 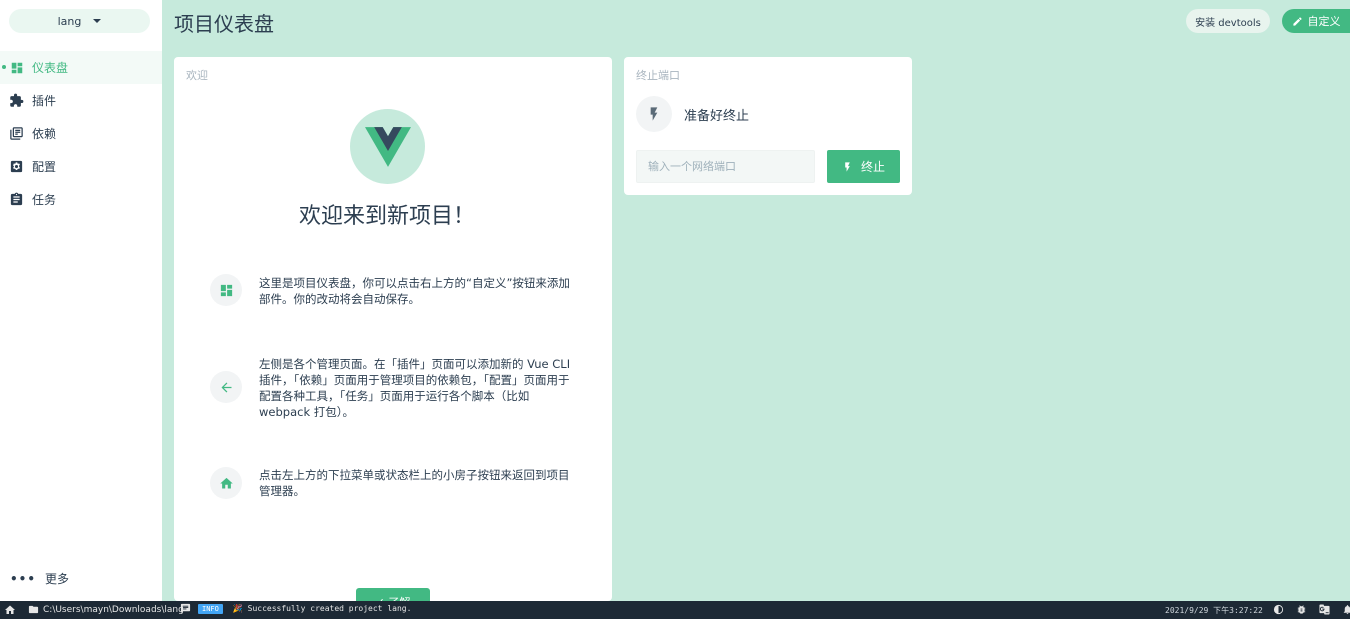 What do you see at coordinates (44, 200) in the screenshot?
I see `sidebar-item-label: 任务` at bounding box center [44, 200].